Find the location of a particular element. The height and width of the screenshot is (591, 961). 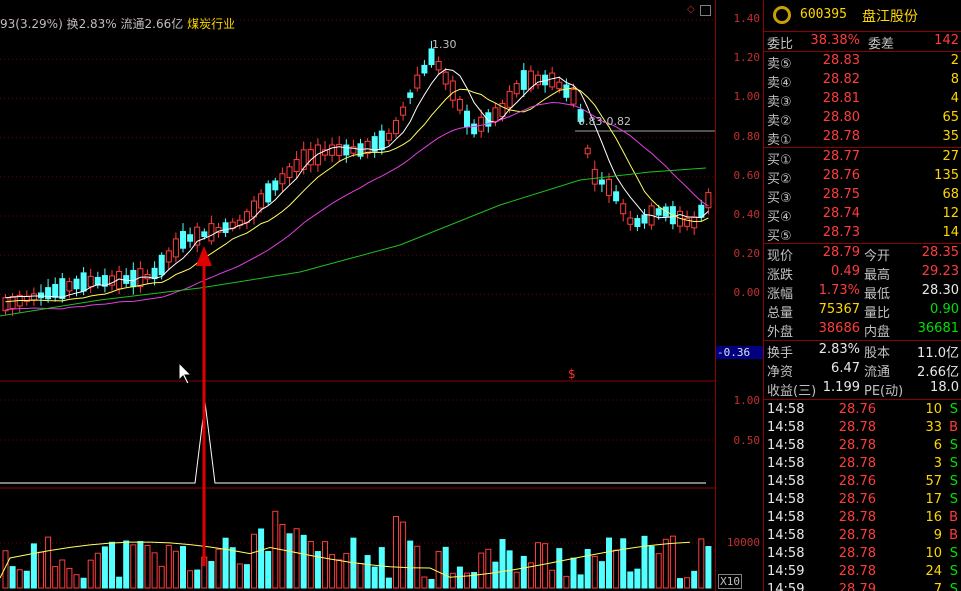

tick-volume: 33 is located at coordinates (933, 427).